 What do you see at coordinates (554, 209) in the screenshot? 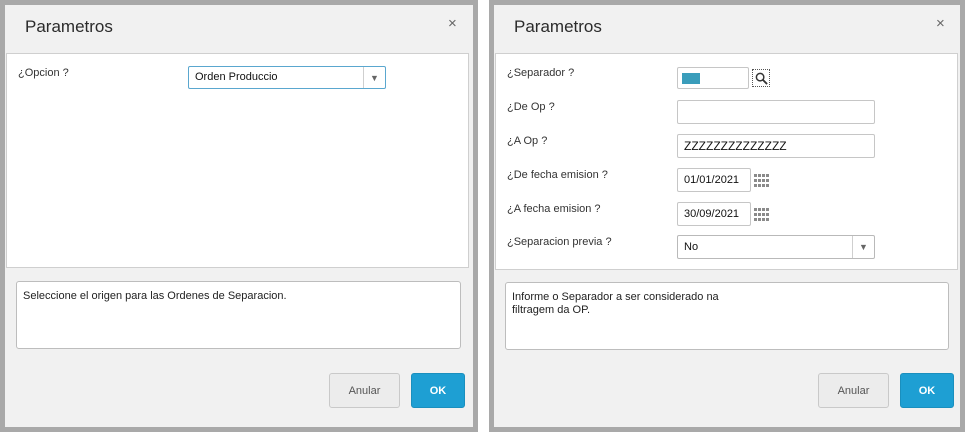
I see `param-label-a-fecha-emision: ¿A fecha emision ?` at bounding box center [554, 209].